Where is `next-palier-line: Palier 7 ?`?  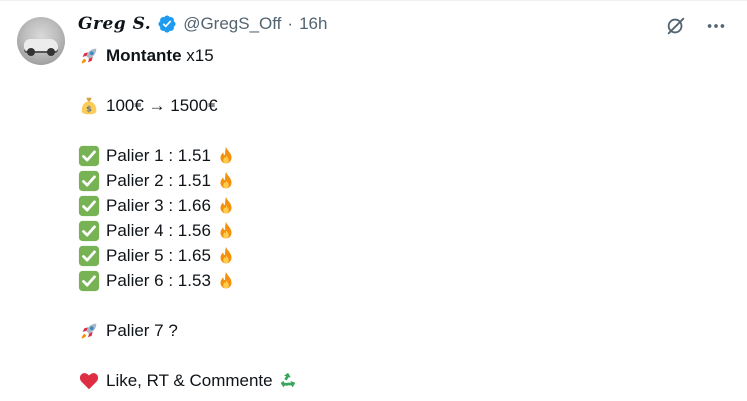
next-palier-line: Palier 7 ? is located at coordinates (188, 330).